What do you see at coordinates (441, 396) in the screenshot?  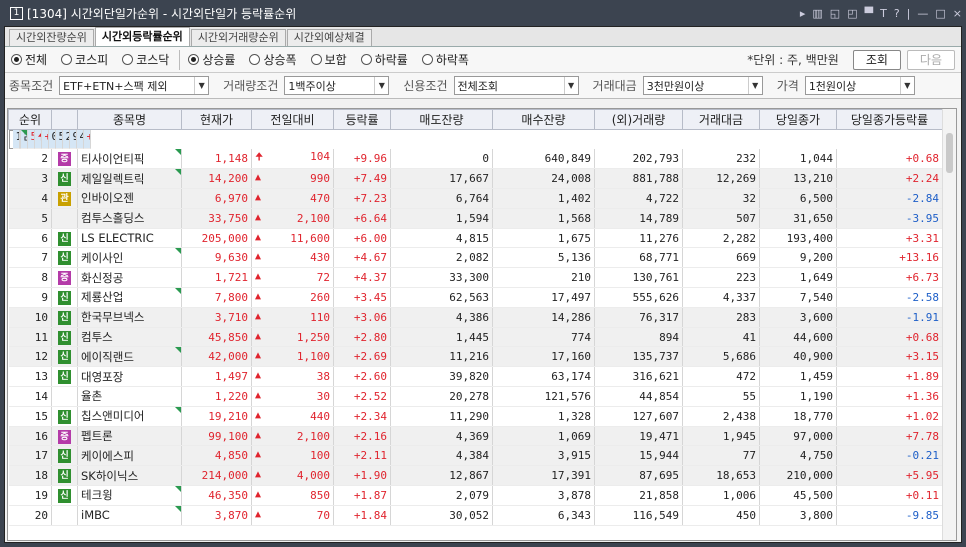 I see `ask-cell: 20,278` at bounding box center [441, 396].